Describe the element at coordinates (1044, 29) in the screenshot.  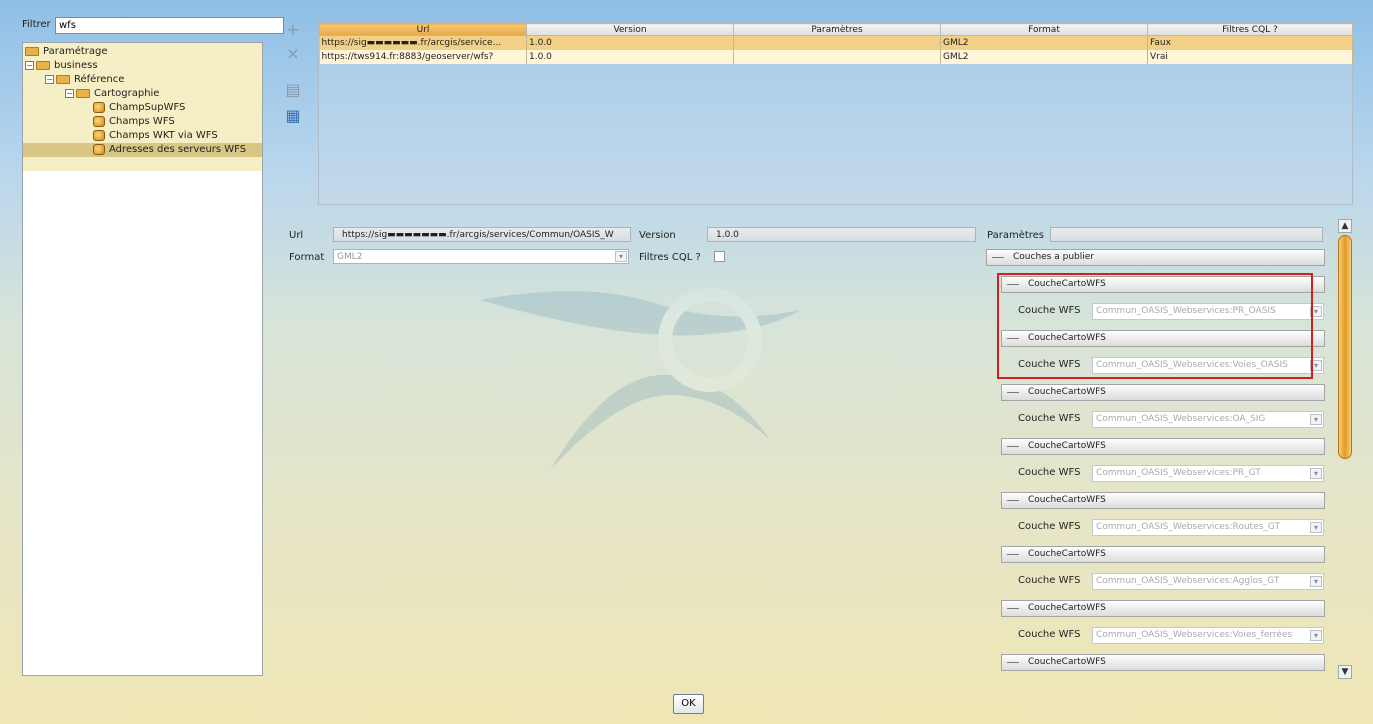
I see `column-header-format: Format` at that location.